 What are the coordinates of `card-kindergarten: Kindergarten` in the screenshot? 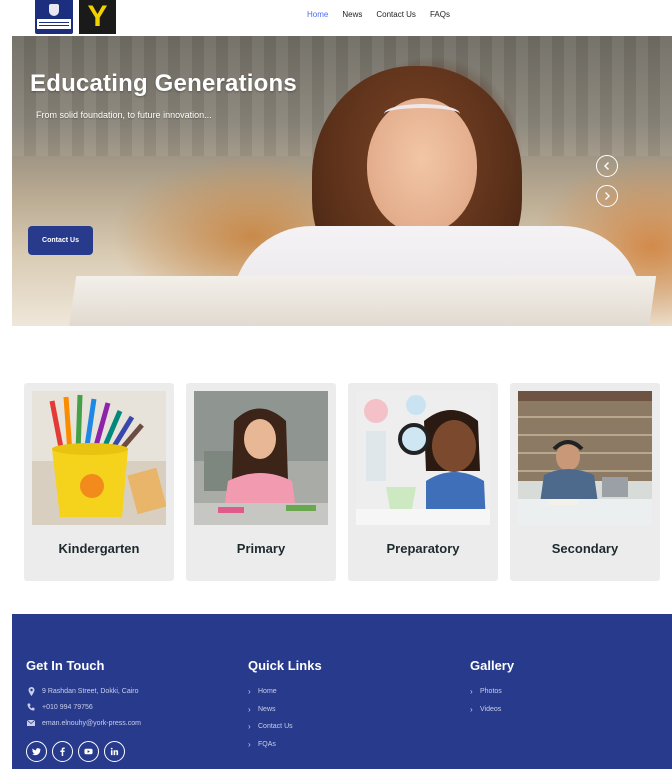 It's located at (99, 482).